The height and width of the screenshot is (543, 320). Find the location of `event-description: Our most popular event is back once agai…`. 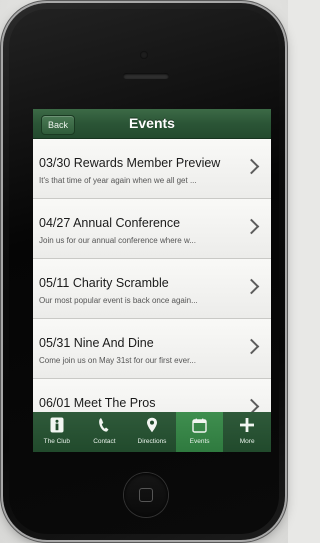

event-description: Our most popular event is back once agai… is located at coordinates (118, 300).